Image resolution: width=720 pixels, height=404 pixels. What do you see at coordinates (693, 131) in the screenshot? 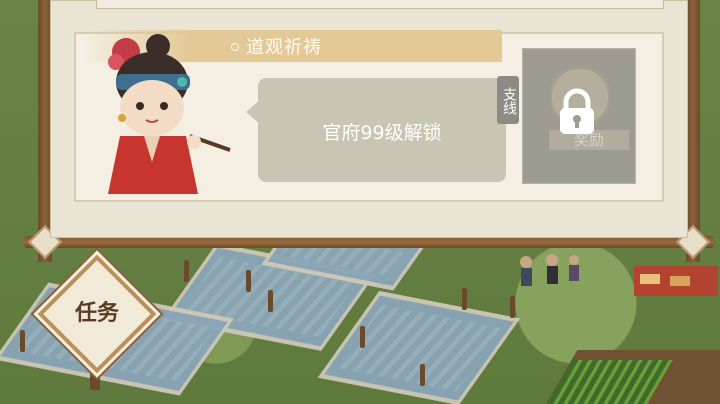
I see `frame-post-right` at bounding box center [693, 131].